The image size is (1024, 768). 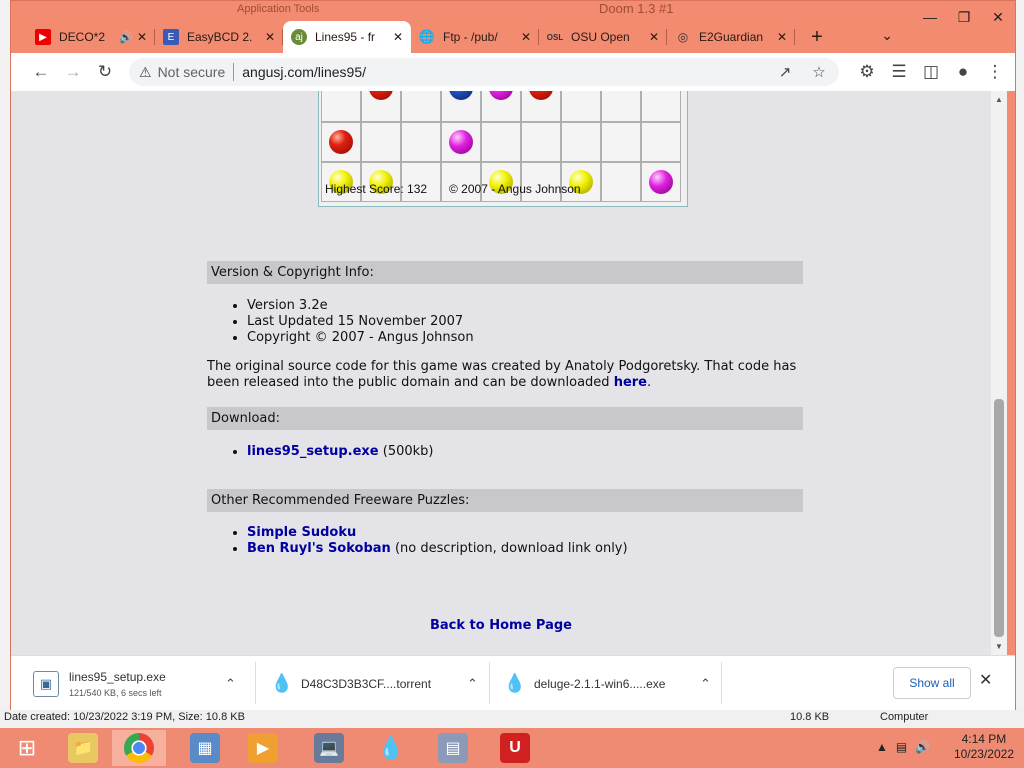 I want to click on scroll-up-icon: ▲, so click(x=999, y=99).